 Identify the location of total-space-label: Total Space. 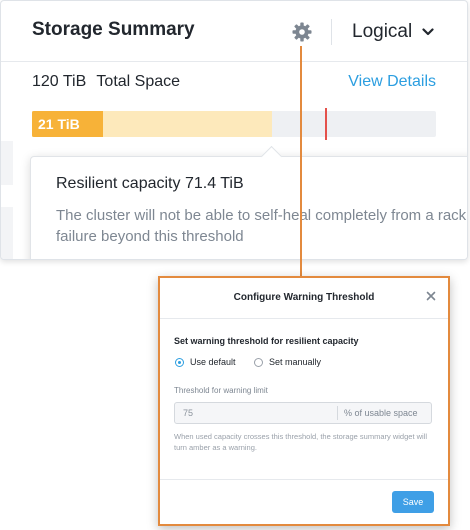
(138, 81).